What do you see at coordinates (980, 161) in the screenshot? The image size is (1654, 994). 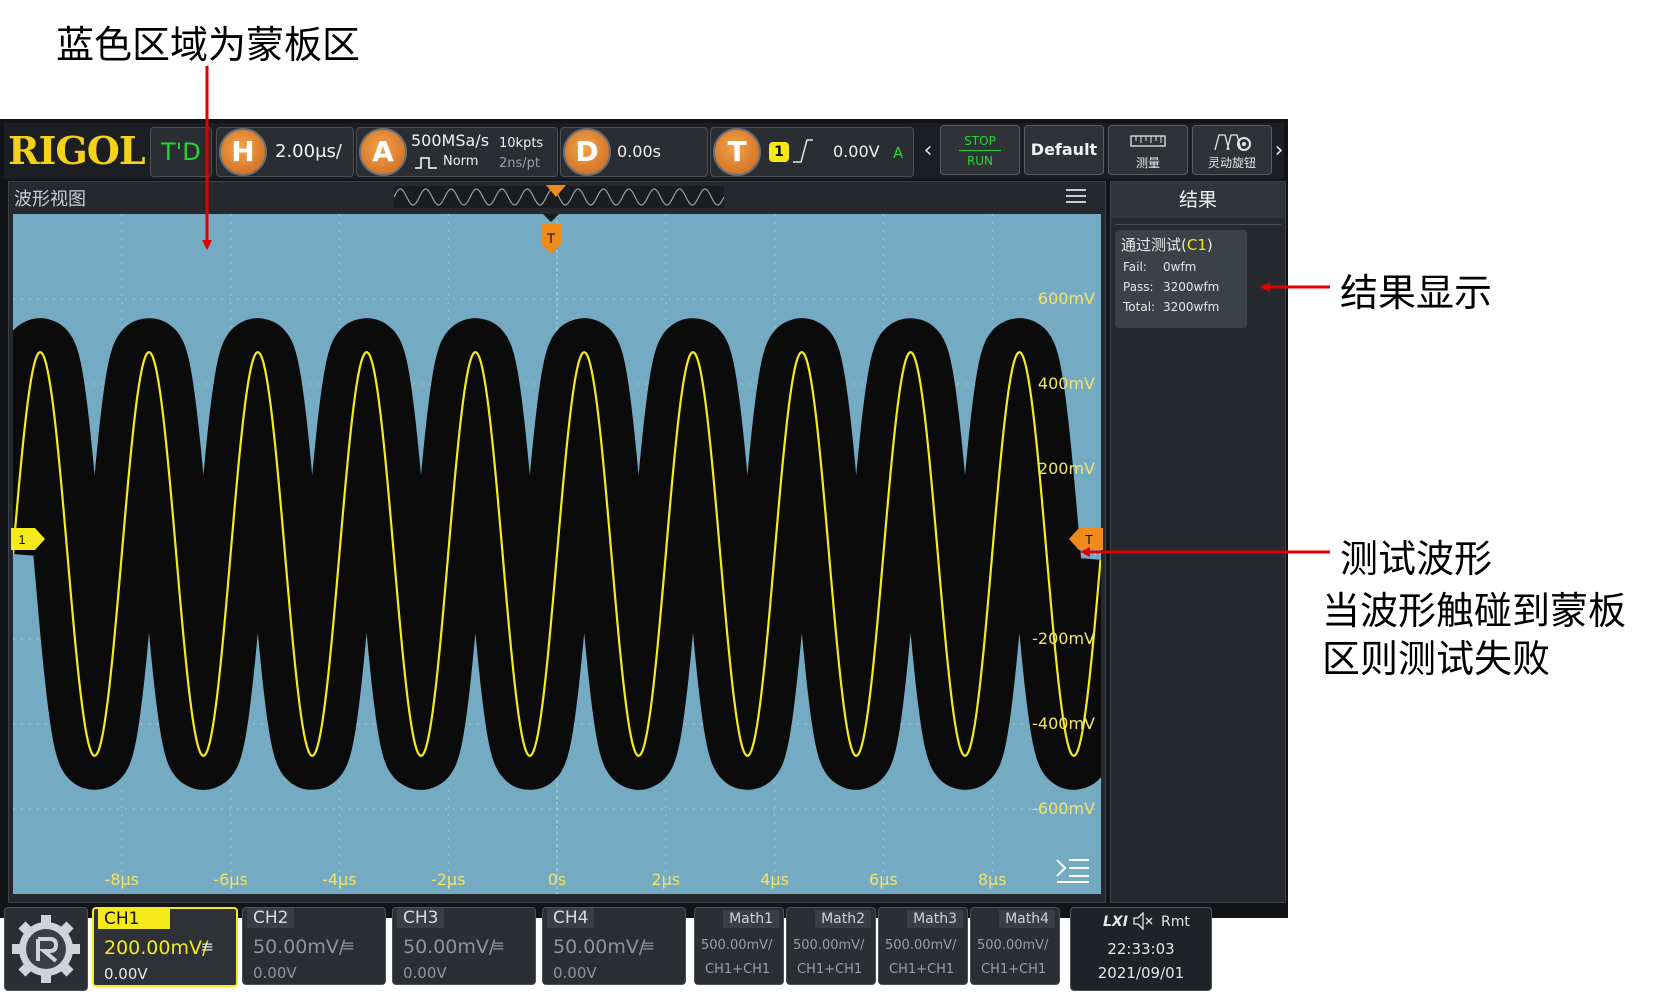 I see `run-label: RUN` at bounding box center [980, 161].